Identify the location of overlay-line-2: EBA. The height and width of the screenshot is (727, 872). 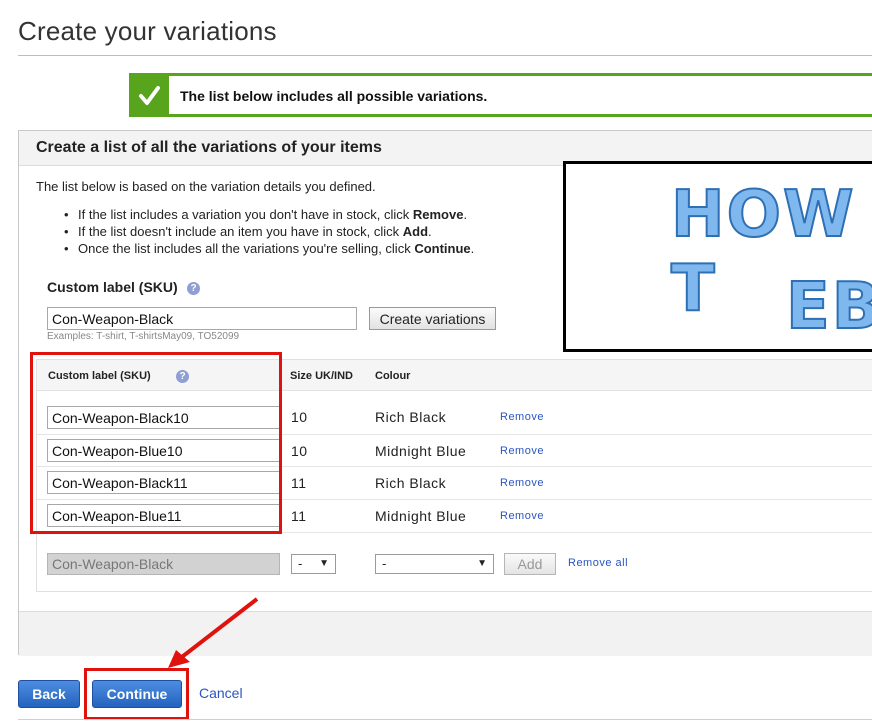
(828, 307).